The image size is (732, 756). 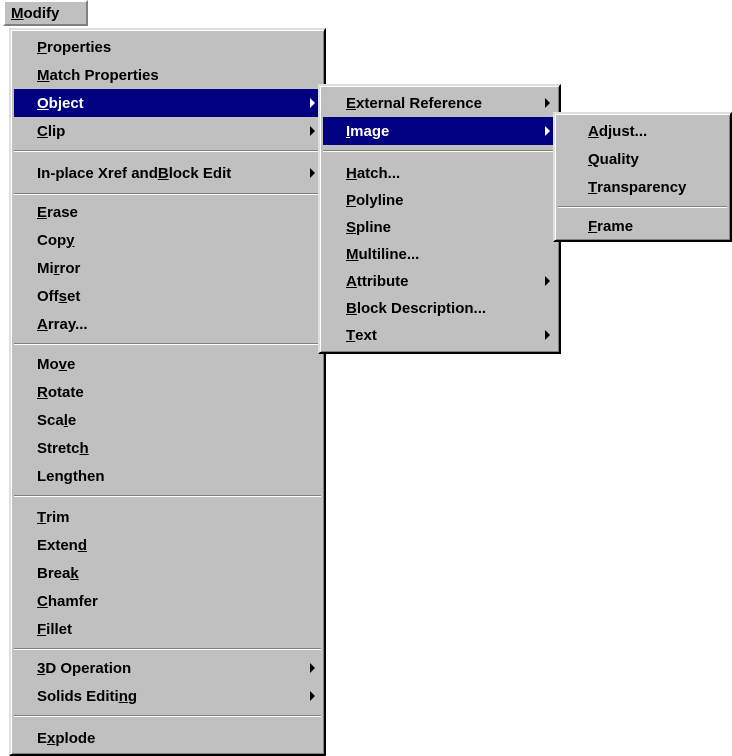 I want to click on menu-item-offset: Off s et, so click(x=167, y=296).